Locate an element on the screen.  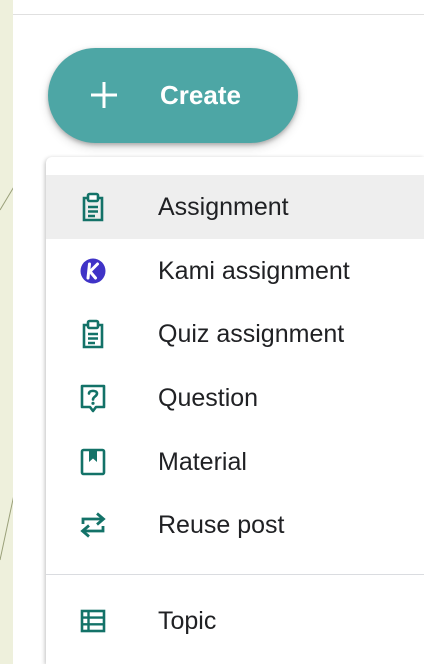
menu-item-question: Question is located at coordinates (235, 398).